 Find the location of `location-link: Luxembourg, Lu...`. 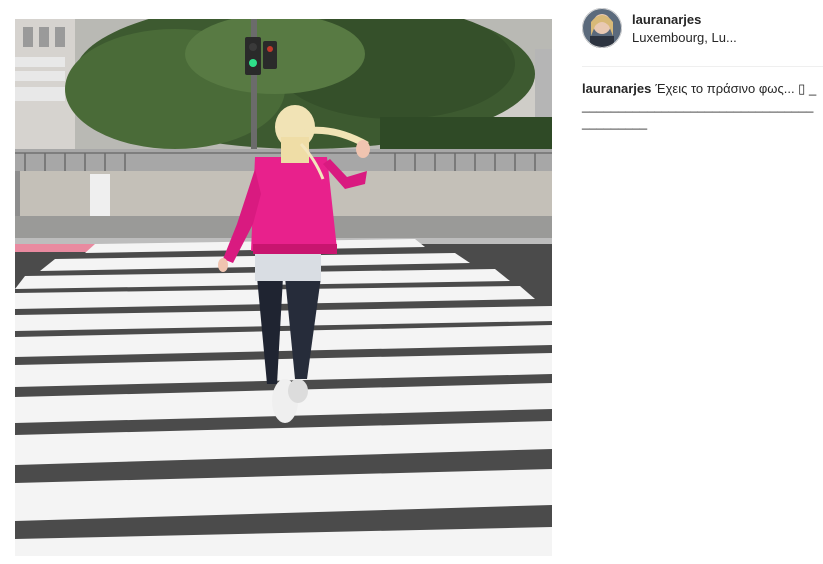

location-link: Luxembourg, Lu... is located at coordinates (684, 37).